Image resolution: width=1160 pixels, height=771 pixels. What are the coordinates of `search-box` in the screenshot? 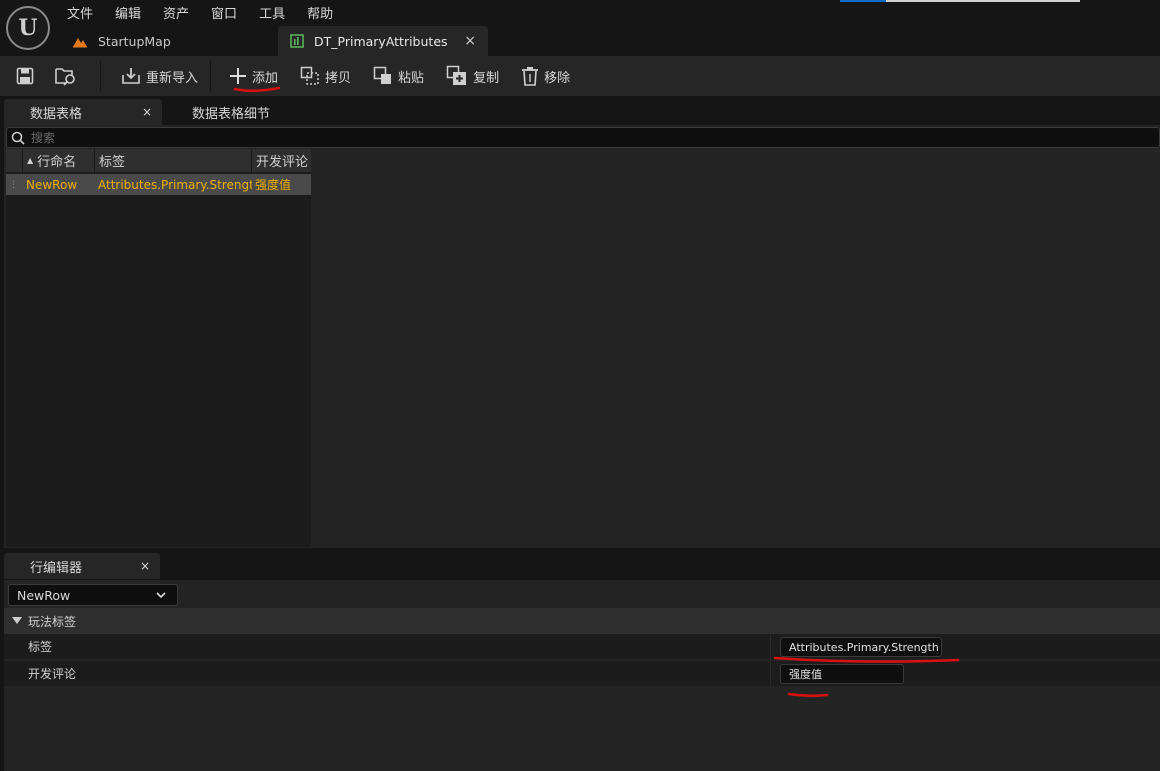 It's located at (583, 137).